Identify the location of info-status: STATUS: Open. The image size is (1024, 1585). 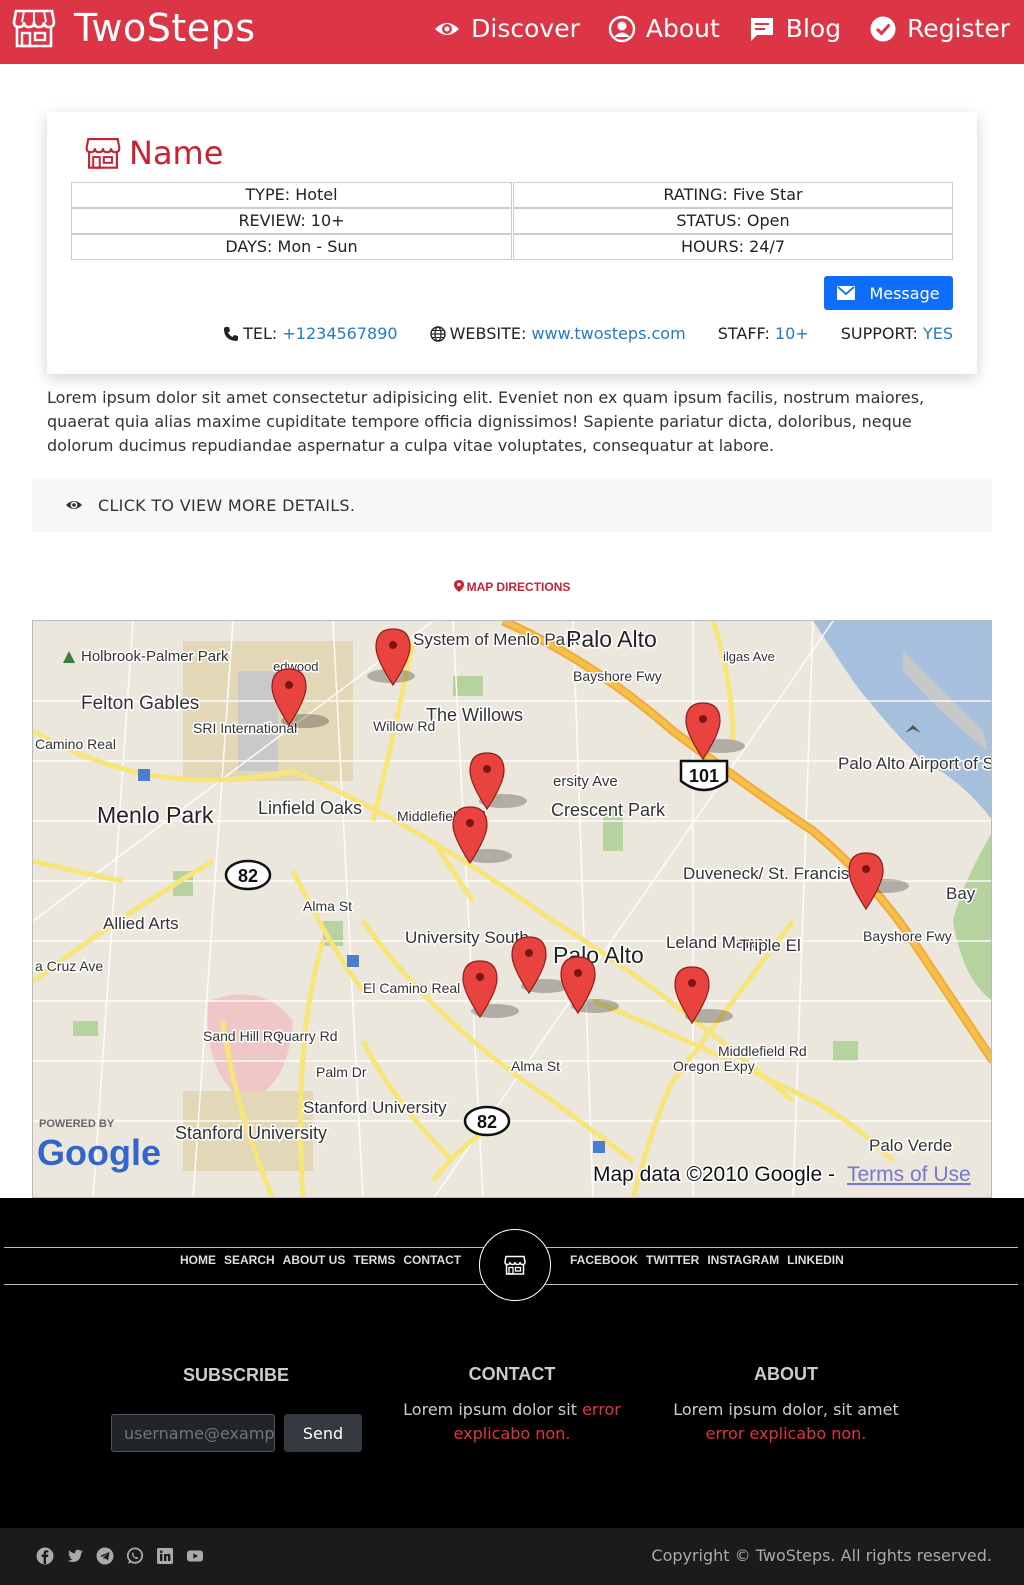
(733, 221).